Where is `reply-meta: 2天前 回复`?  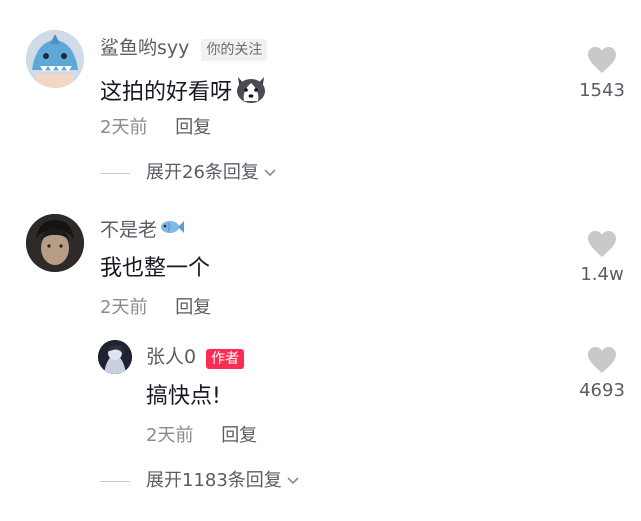 reply-meta: 2天前 回复 is located at coordinates (201, 436).